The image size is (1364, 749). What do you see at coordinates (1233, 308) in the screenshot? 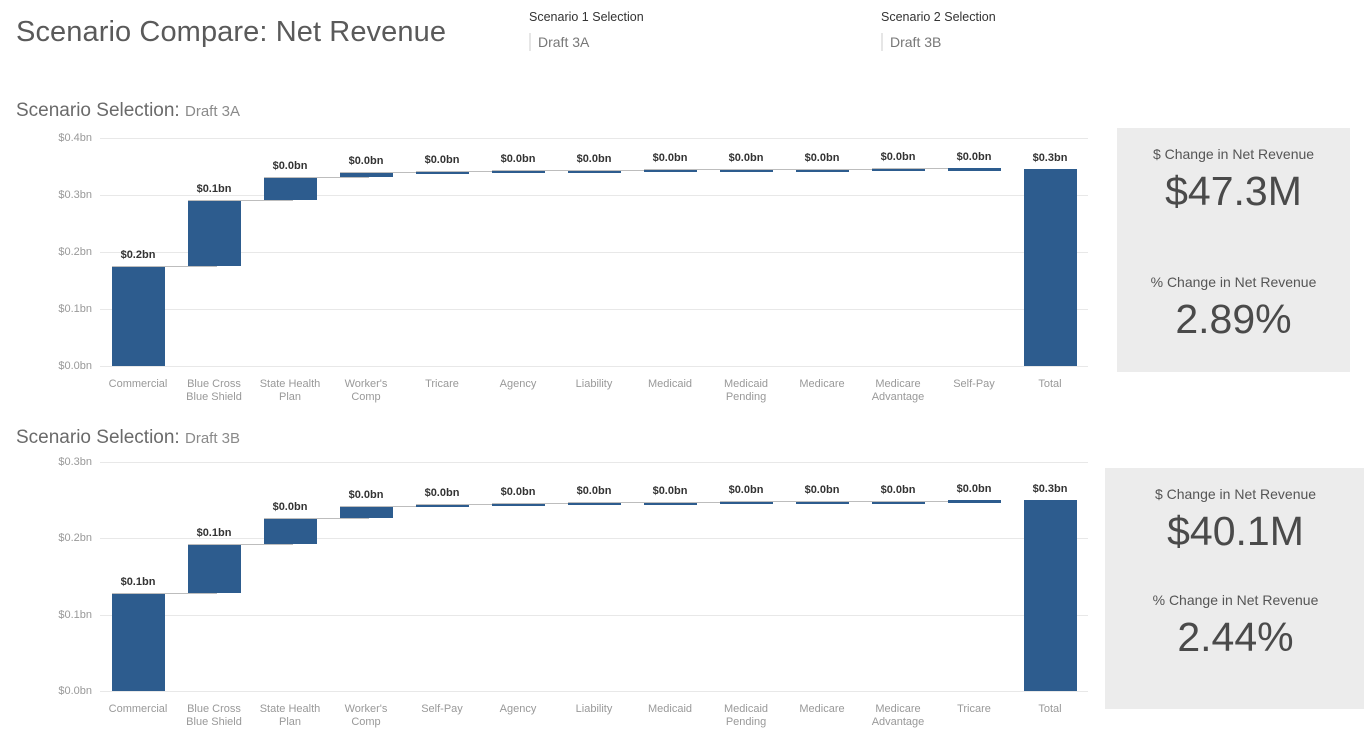
I see `kpi-percent-block-1: % Change in Net Revenue 2.89%` at bounding box center [1233, 308].